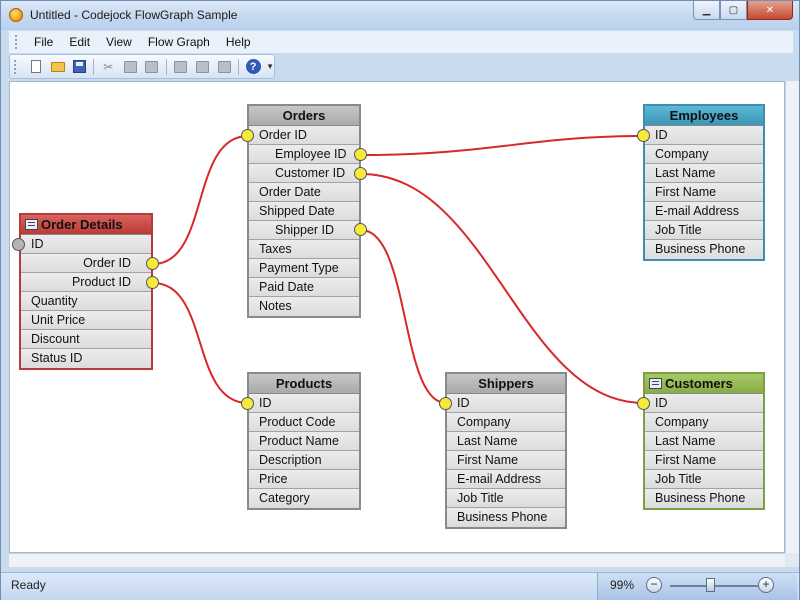 The image size is (800, 600). Describe the element at coordinates (304, 230) in the screenshot. I see `table-row: Shipper ID` at that location.